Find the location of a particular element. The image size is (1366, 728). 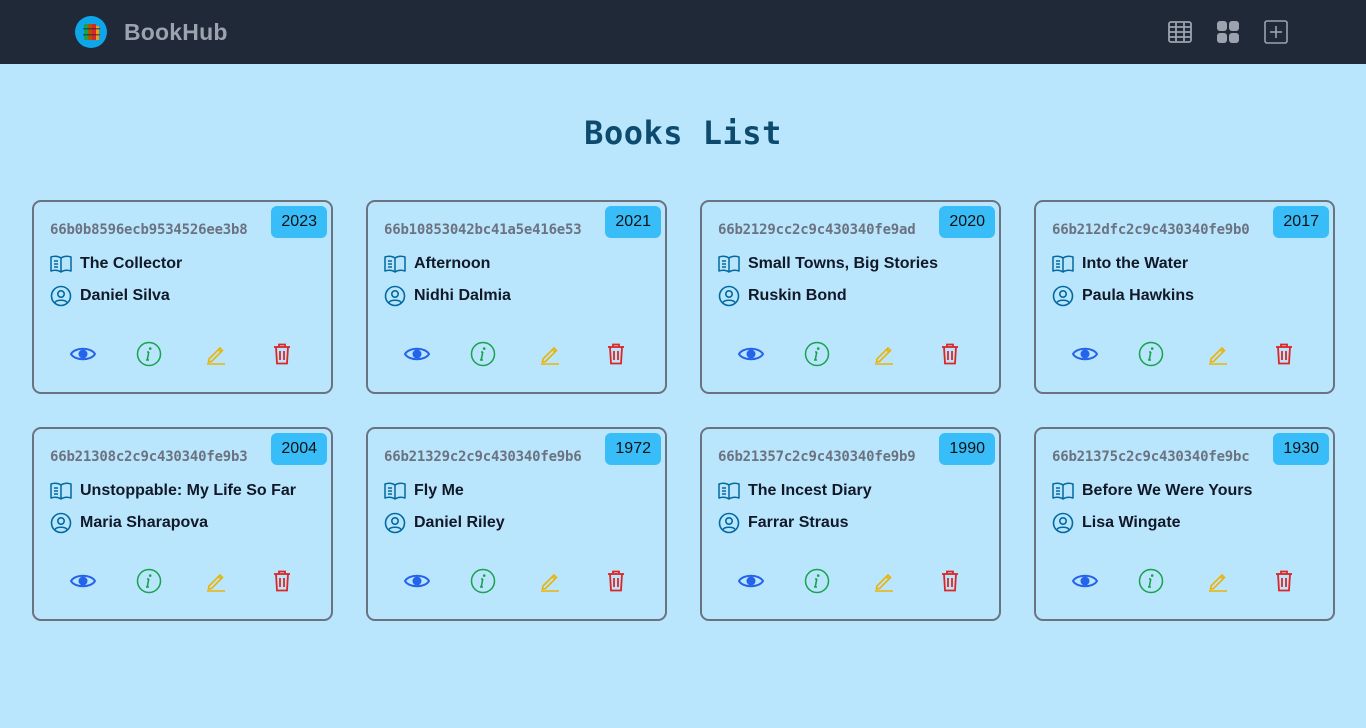

book-title: Before We Were Yours is located at coordinates (1167, 490).